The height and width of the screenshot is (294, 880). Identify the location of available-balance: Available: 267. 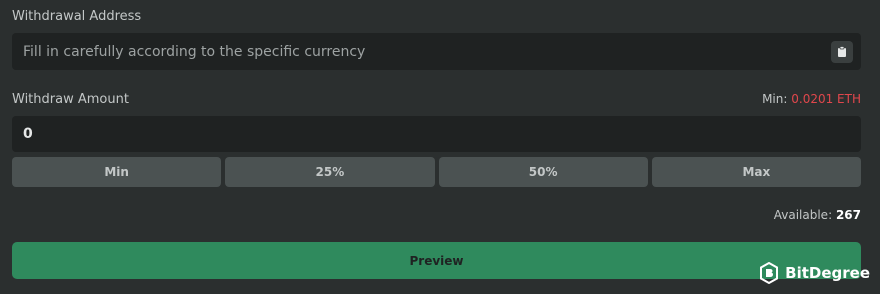
(817, 215).